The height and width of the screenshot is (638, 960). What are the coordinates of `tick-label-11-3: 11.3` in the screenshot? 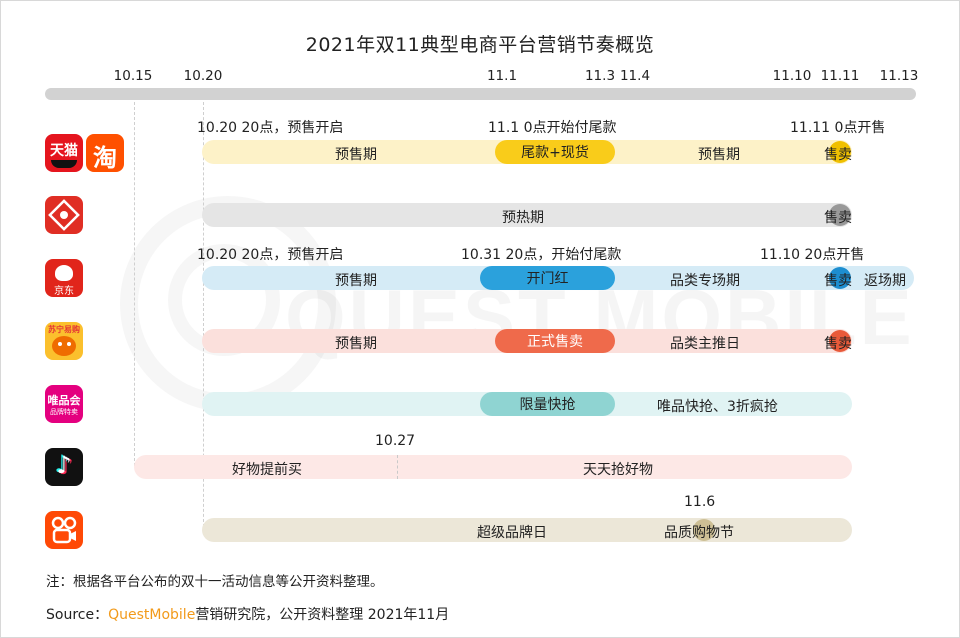 It's located at (600, 76).